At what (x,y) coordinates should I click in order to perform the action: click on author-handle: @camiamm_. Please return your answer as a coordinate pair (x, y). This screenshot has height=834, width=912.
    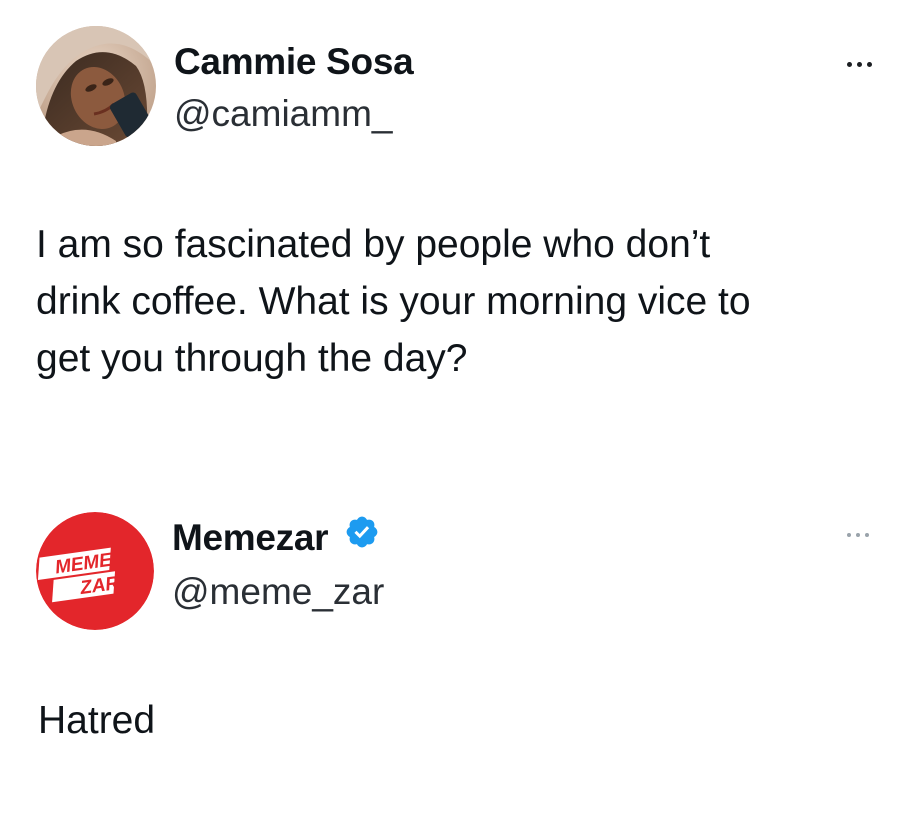
    Looking at the image, I should click on (283, 114).